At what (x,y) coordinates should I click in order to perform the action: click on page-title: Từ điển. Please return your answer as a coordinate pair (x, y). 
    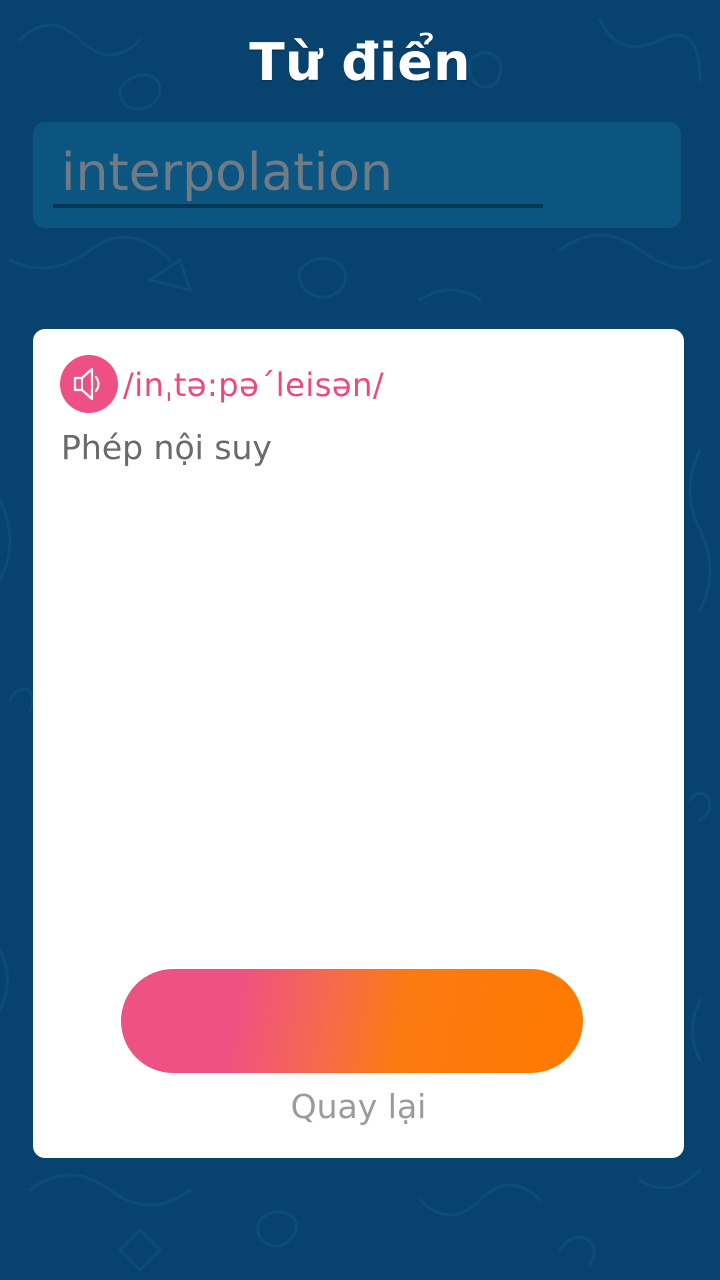
    Looking at the image, I should click on (360, 63).